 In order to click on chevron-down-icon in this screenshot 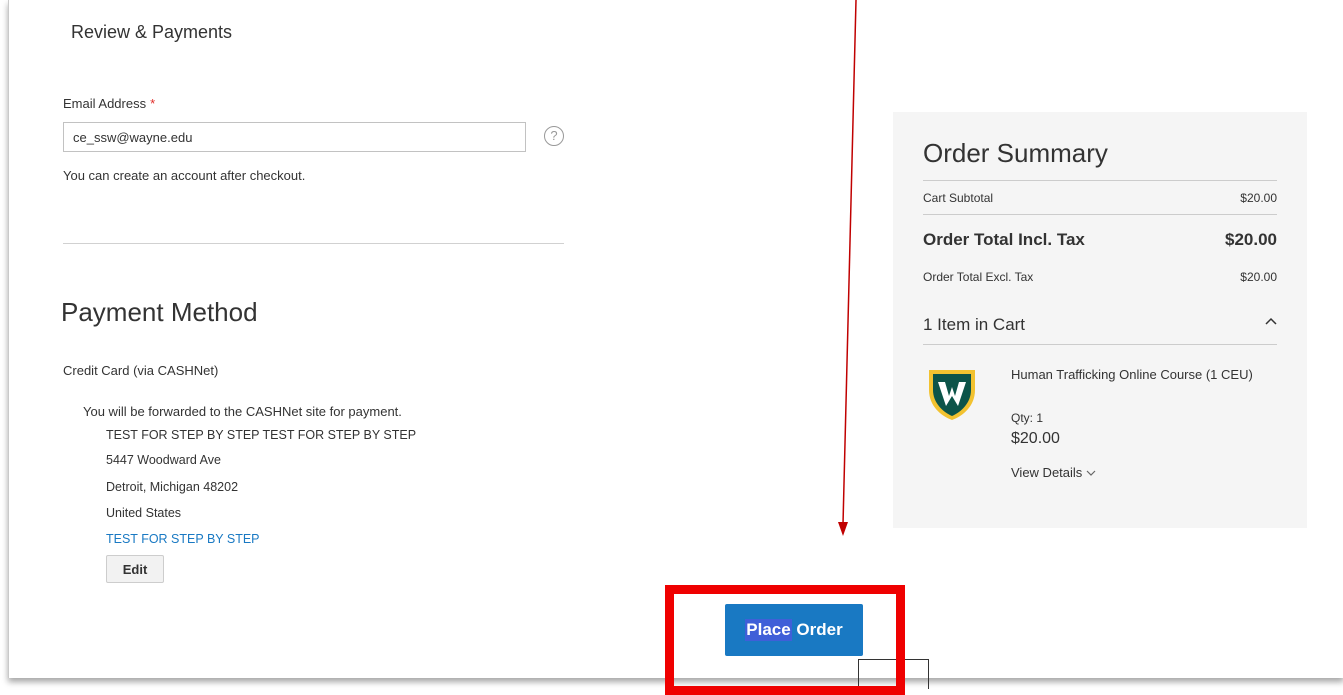, I will do `click(1091, 473)`.